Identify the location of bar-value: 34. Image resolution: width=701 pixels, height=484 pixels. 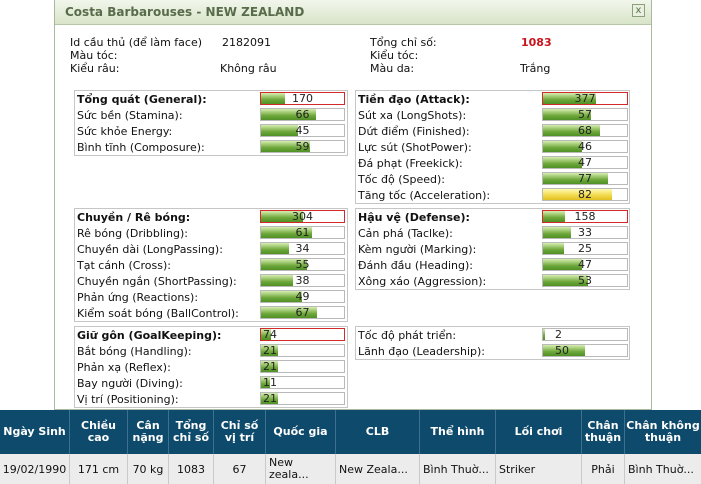
(302, 248).